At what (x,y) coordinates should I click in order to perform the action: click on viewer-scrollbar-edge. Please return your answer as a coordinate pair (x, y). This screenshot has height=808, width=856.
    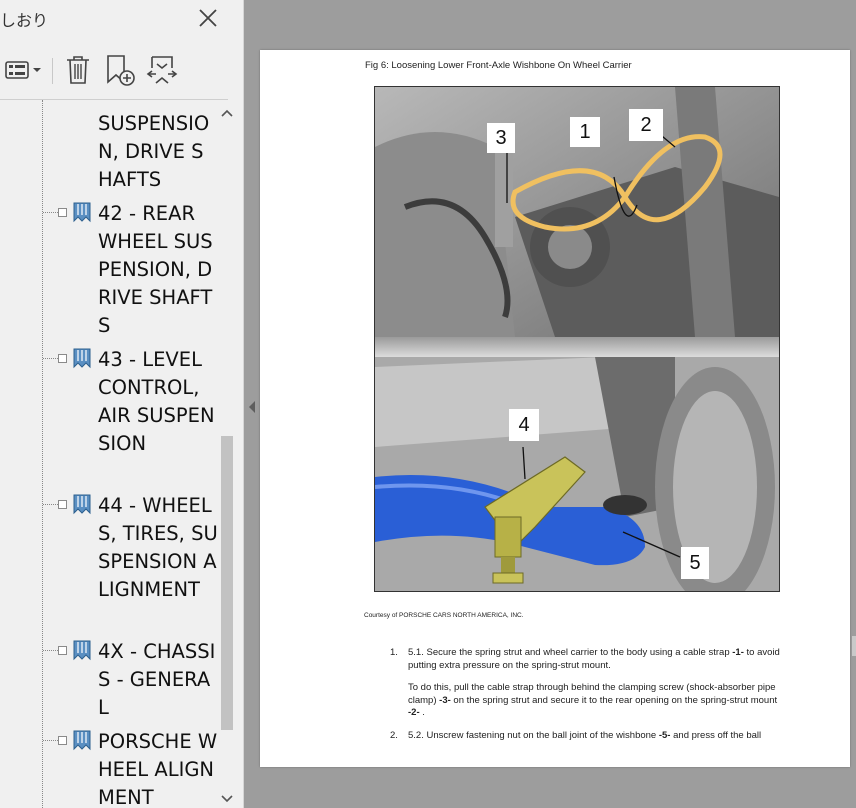
    Looking at the image, I should click on (854, 646).